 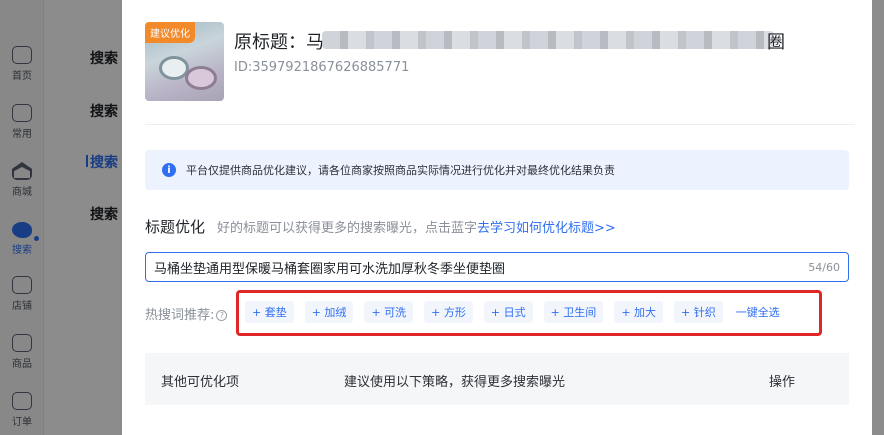 What do you see at coordinates (279, 42) in the screenshot?
I see `original-title: 原标题：马` at bounding box center [279, 42].